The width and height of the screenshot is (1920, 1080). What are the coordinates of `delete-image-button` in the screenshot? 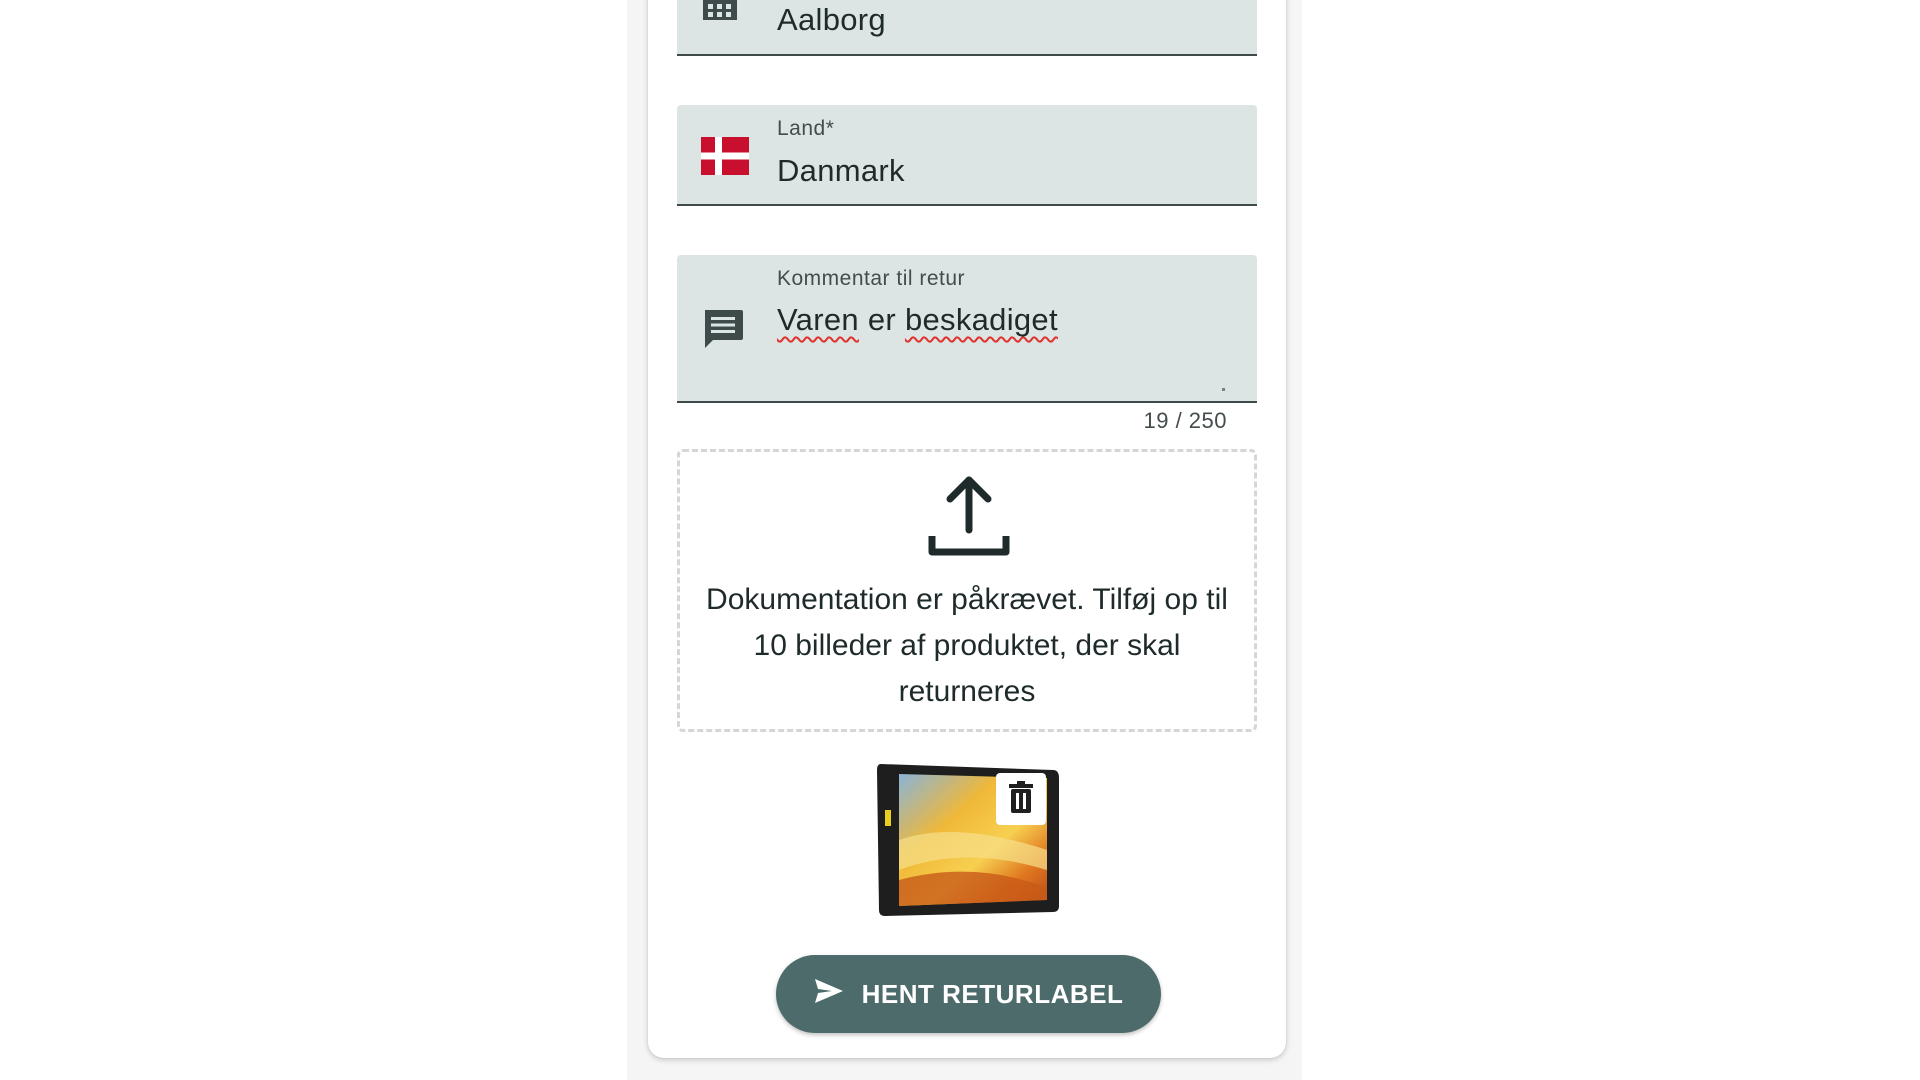 It's located at (1021, 799).